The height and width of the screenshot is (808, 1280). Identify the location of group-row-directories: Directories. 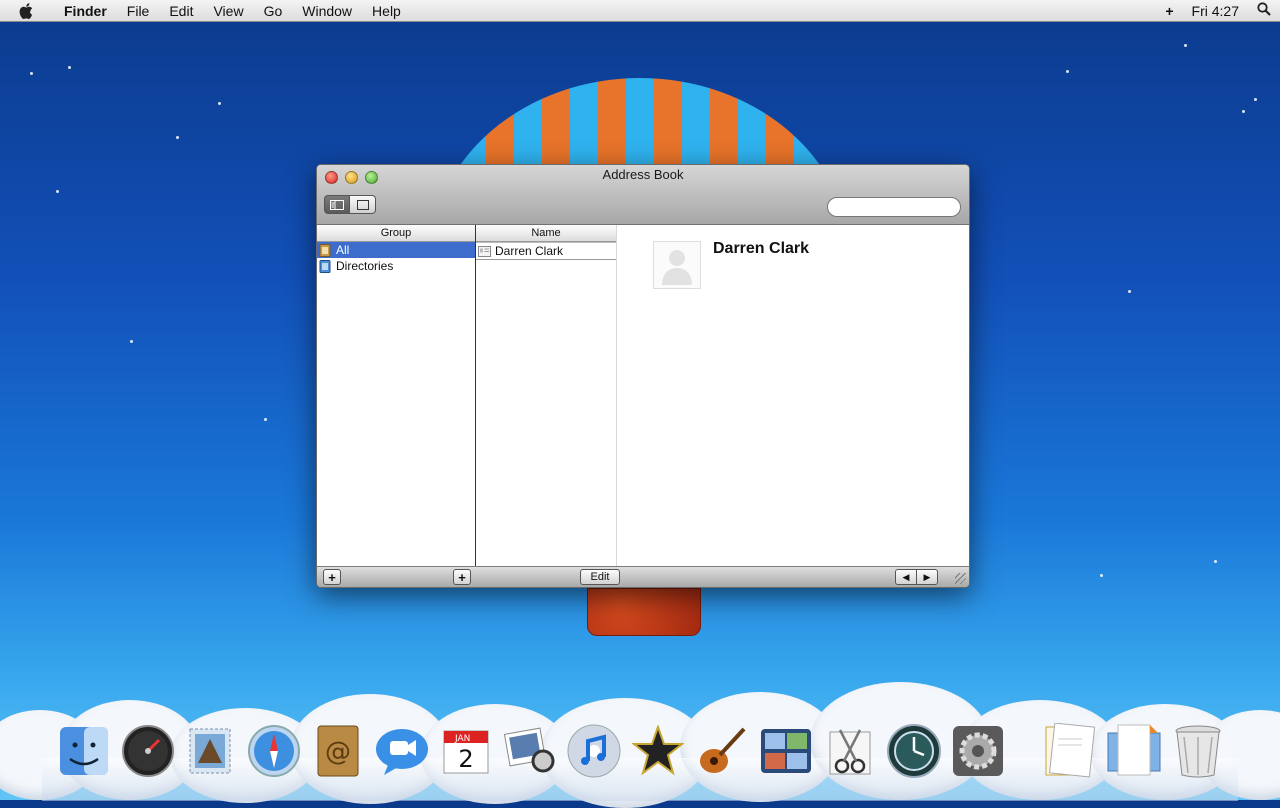
(396, 266).